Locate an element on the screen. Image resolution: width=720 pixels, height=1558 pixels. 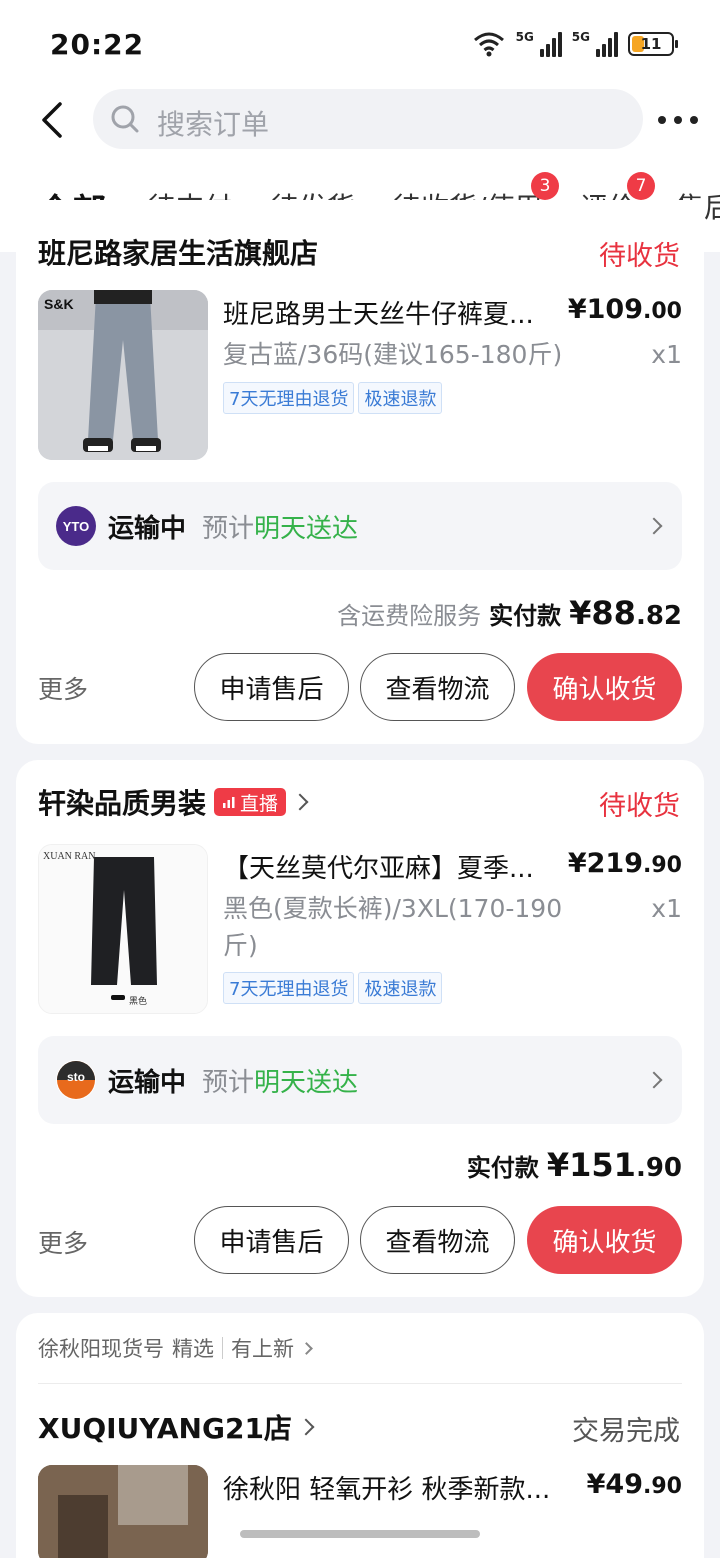
pants-image is located at coordinates (123, 929).